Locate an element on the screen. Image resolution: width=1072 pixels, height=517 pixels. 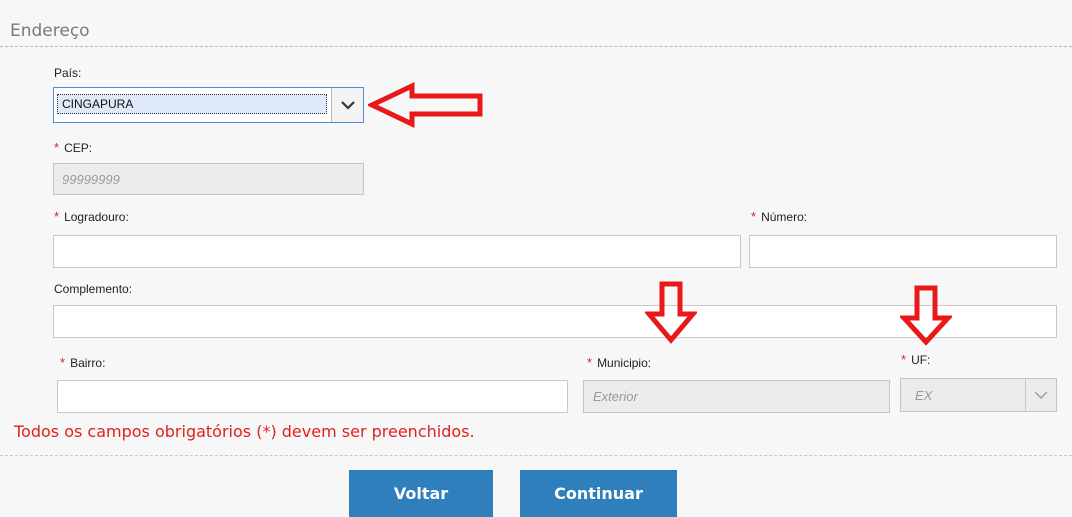
logradouro-label-text: Logradouro: is located at coordinates (96, 217).